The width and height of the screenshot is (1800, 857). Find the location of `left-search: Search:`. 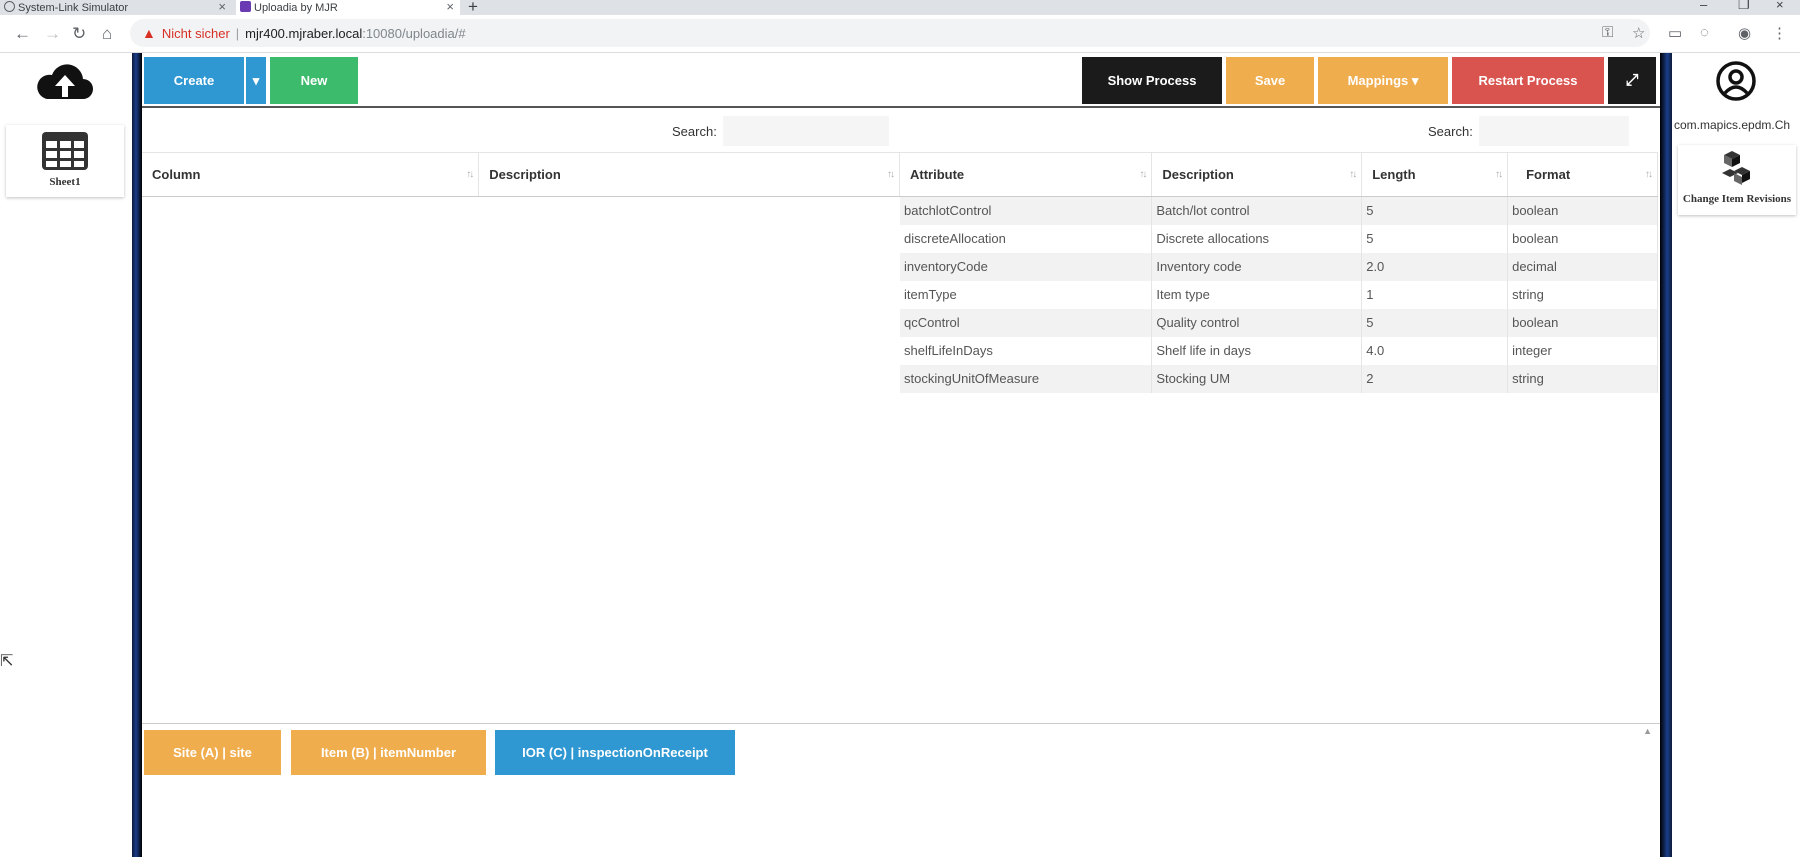

left-search: Search: is located at coordinates (780, 131).